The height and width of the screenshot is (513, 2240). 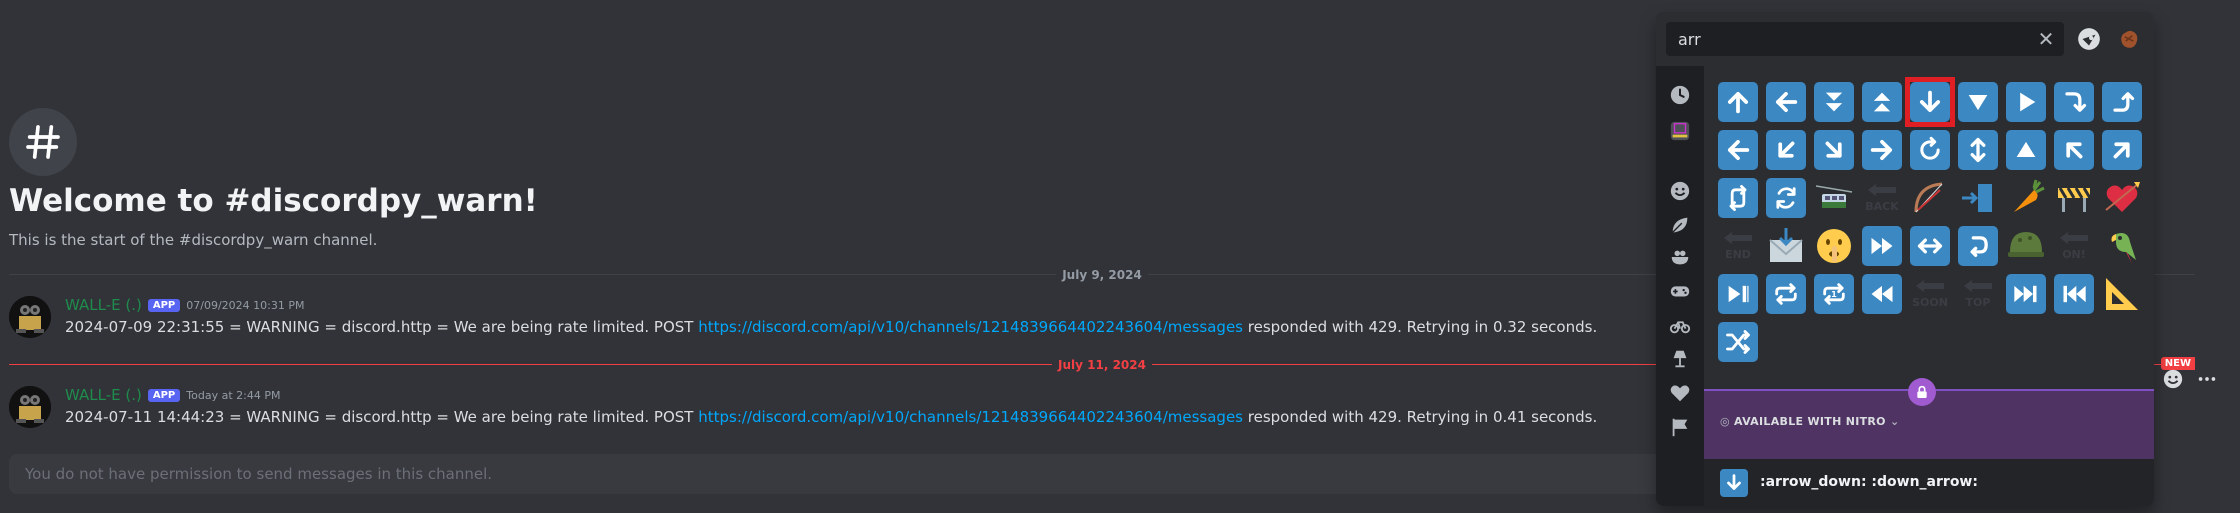 I want to click on curve-down-icon, so click(x=2074, y=102).